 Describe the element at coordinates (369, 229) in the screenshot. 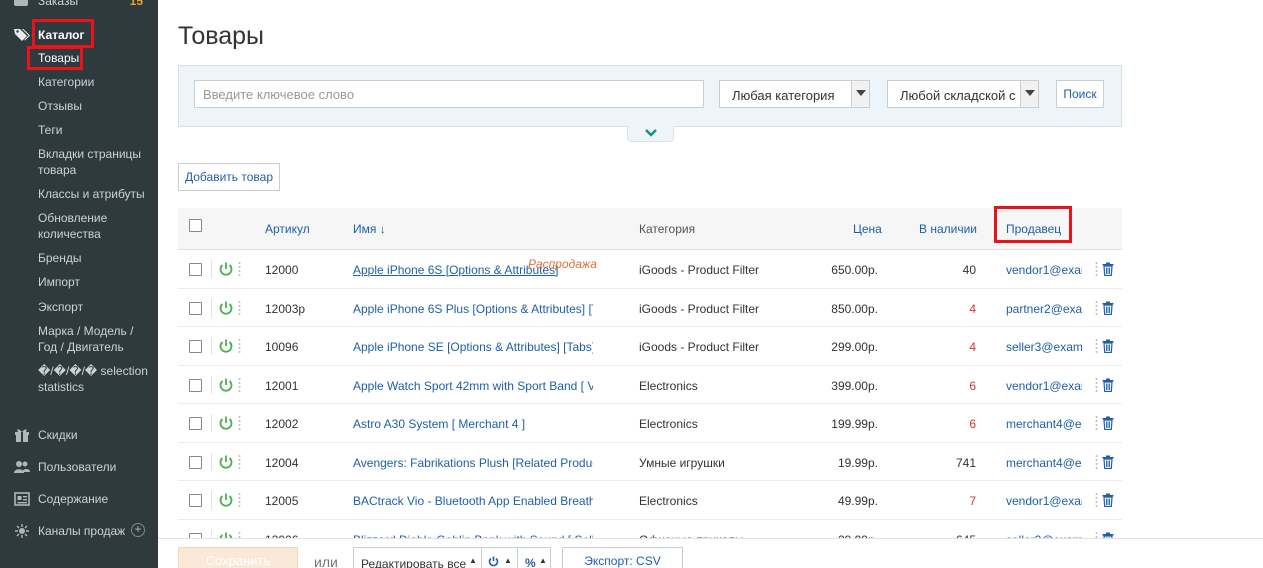

I see `column-header-name: Имя ↓` at that location.